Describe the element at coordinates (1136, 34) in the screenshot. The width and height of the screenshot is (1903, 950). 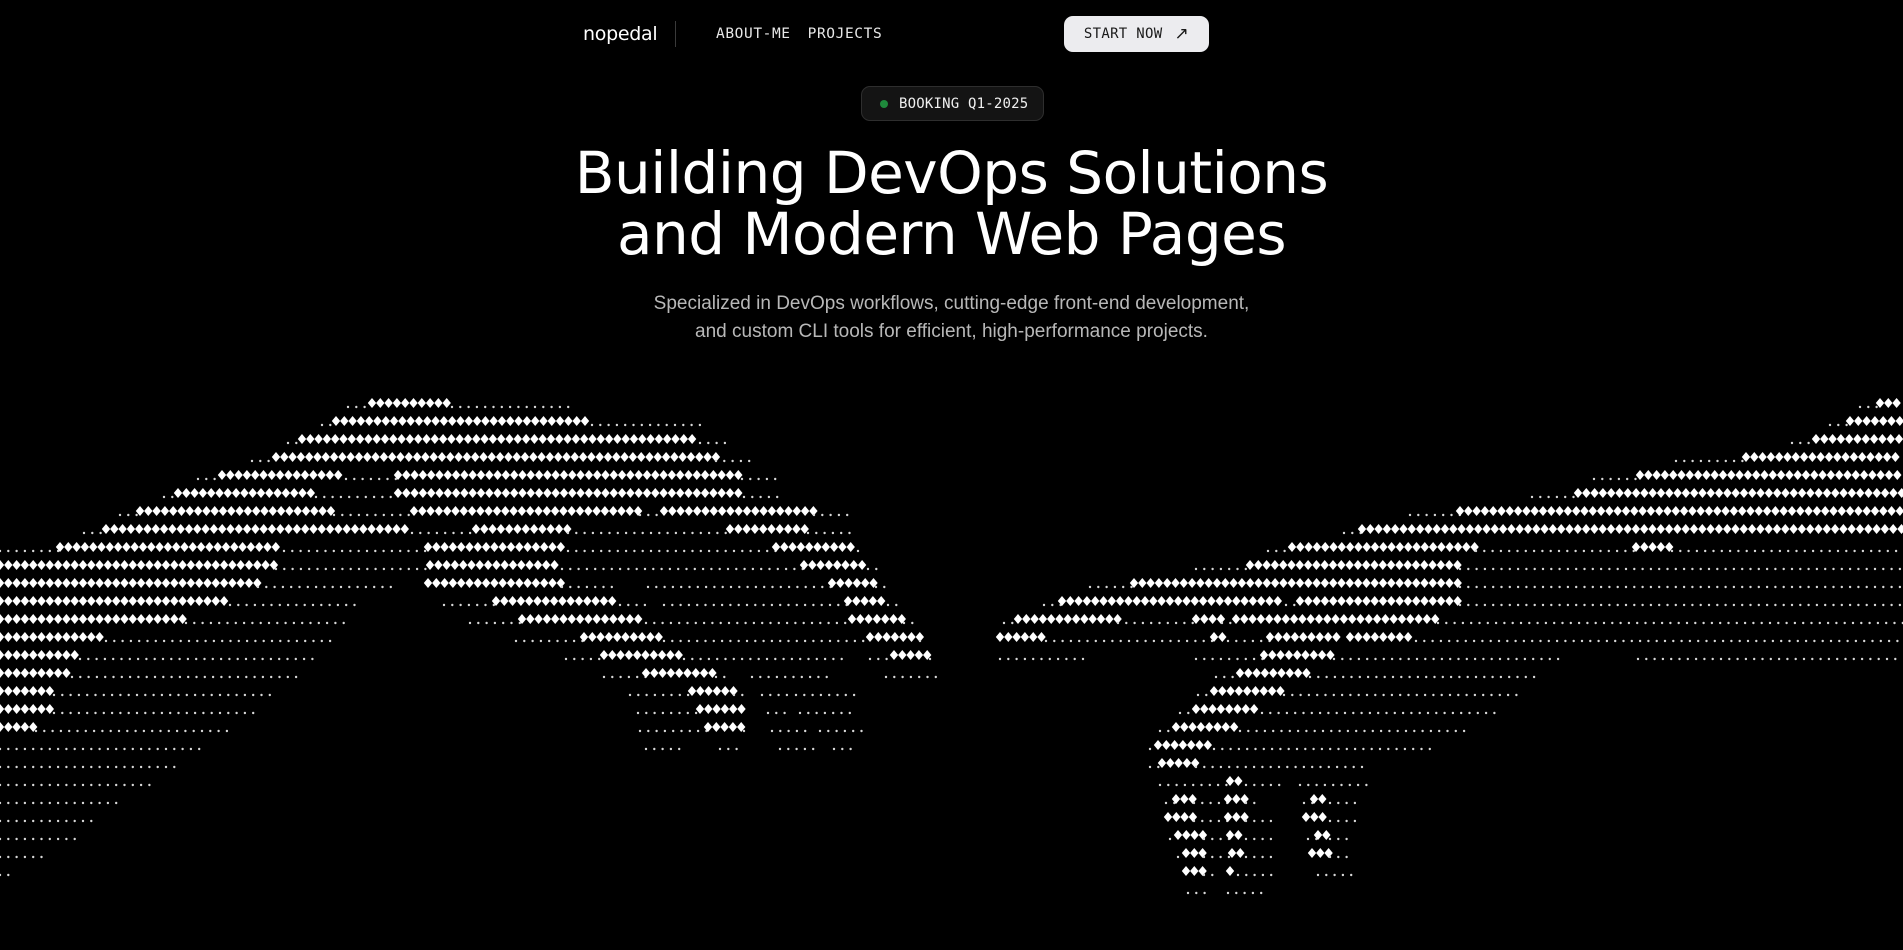
I see `start-now-button: START NOW ↗` at that location.